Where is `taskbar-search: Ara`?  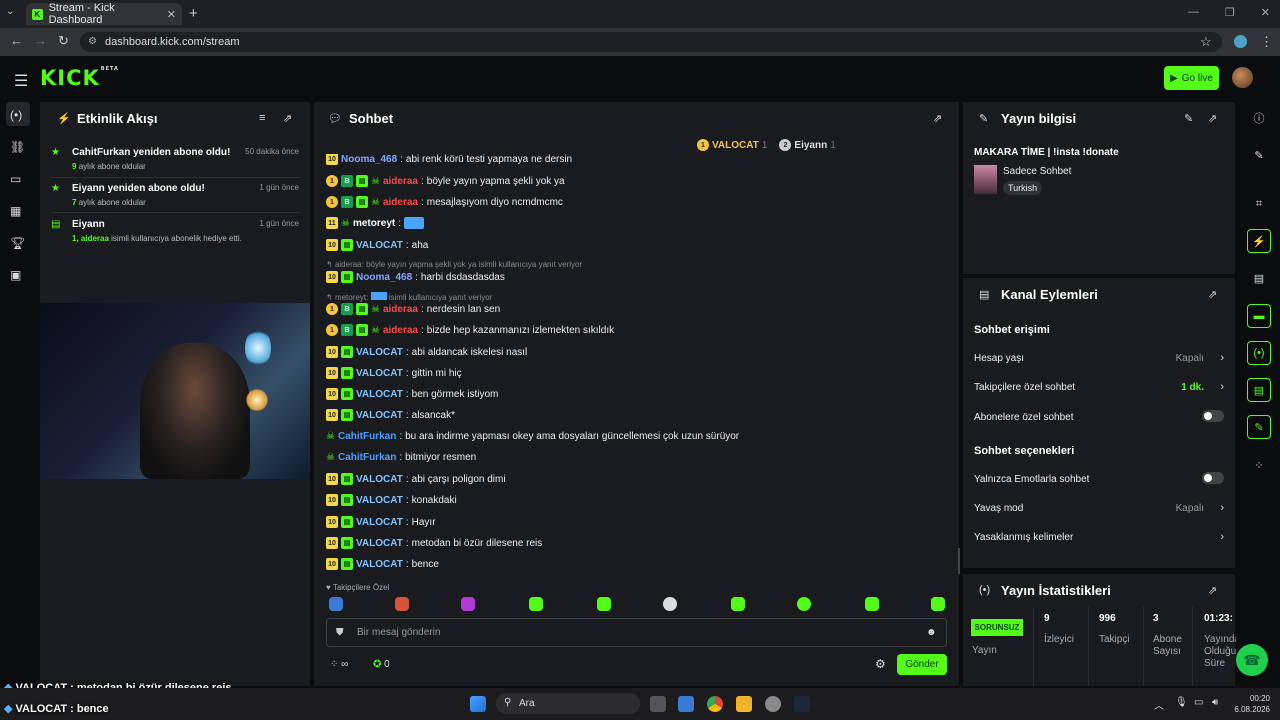 taskbar-search: Ara is located at coordinates (568, 703).